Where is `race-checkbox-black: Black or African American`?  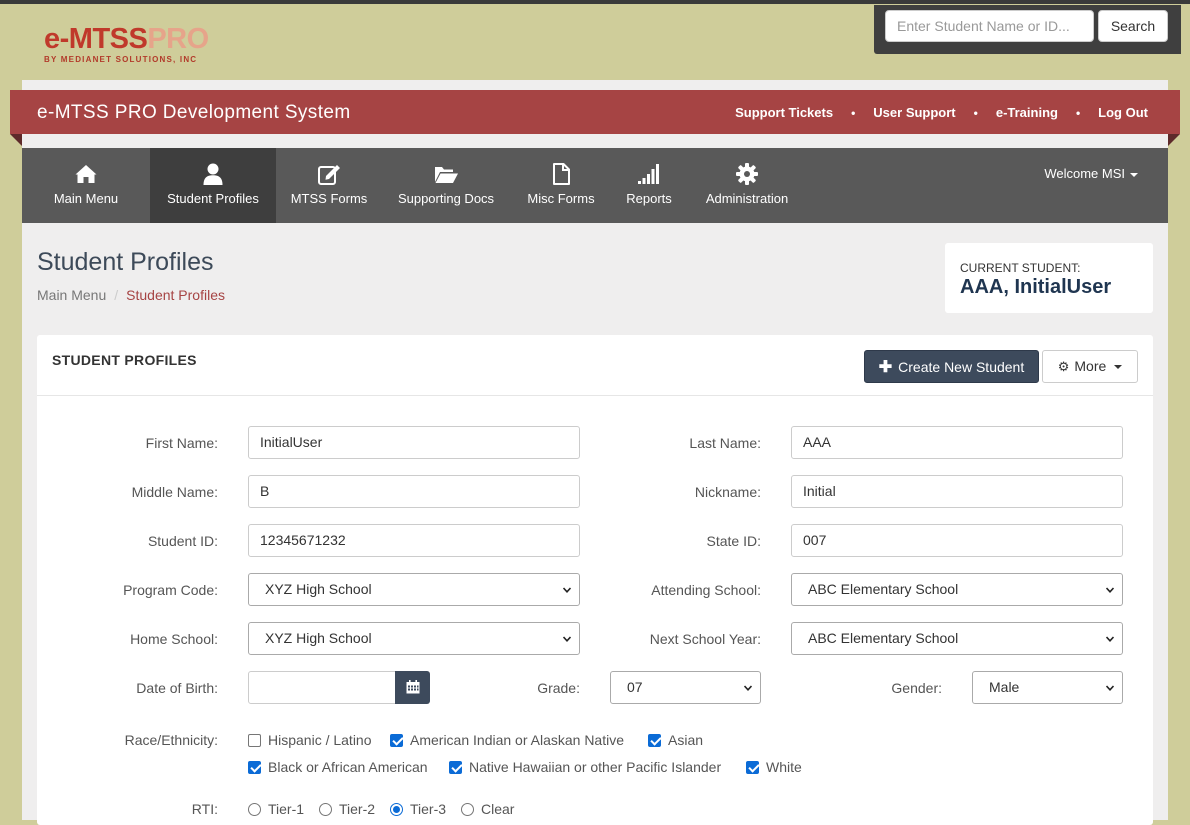
race-checkbox-black: Black or African American is located at coordinates (338, 767).